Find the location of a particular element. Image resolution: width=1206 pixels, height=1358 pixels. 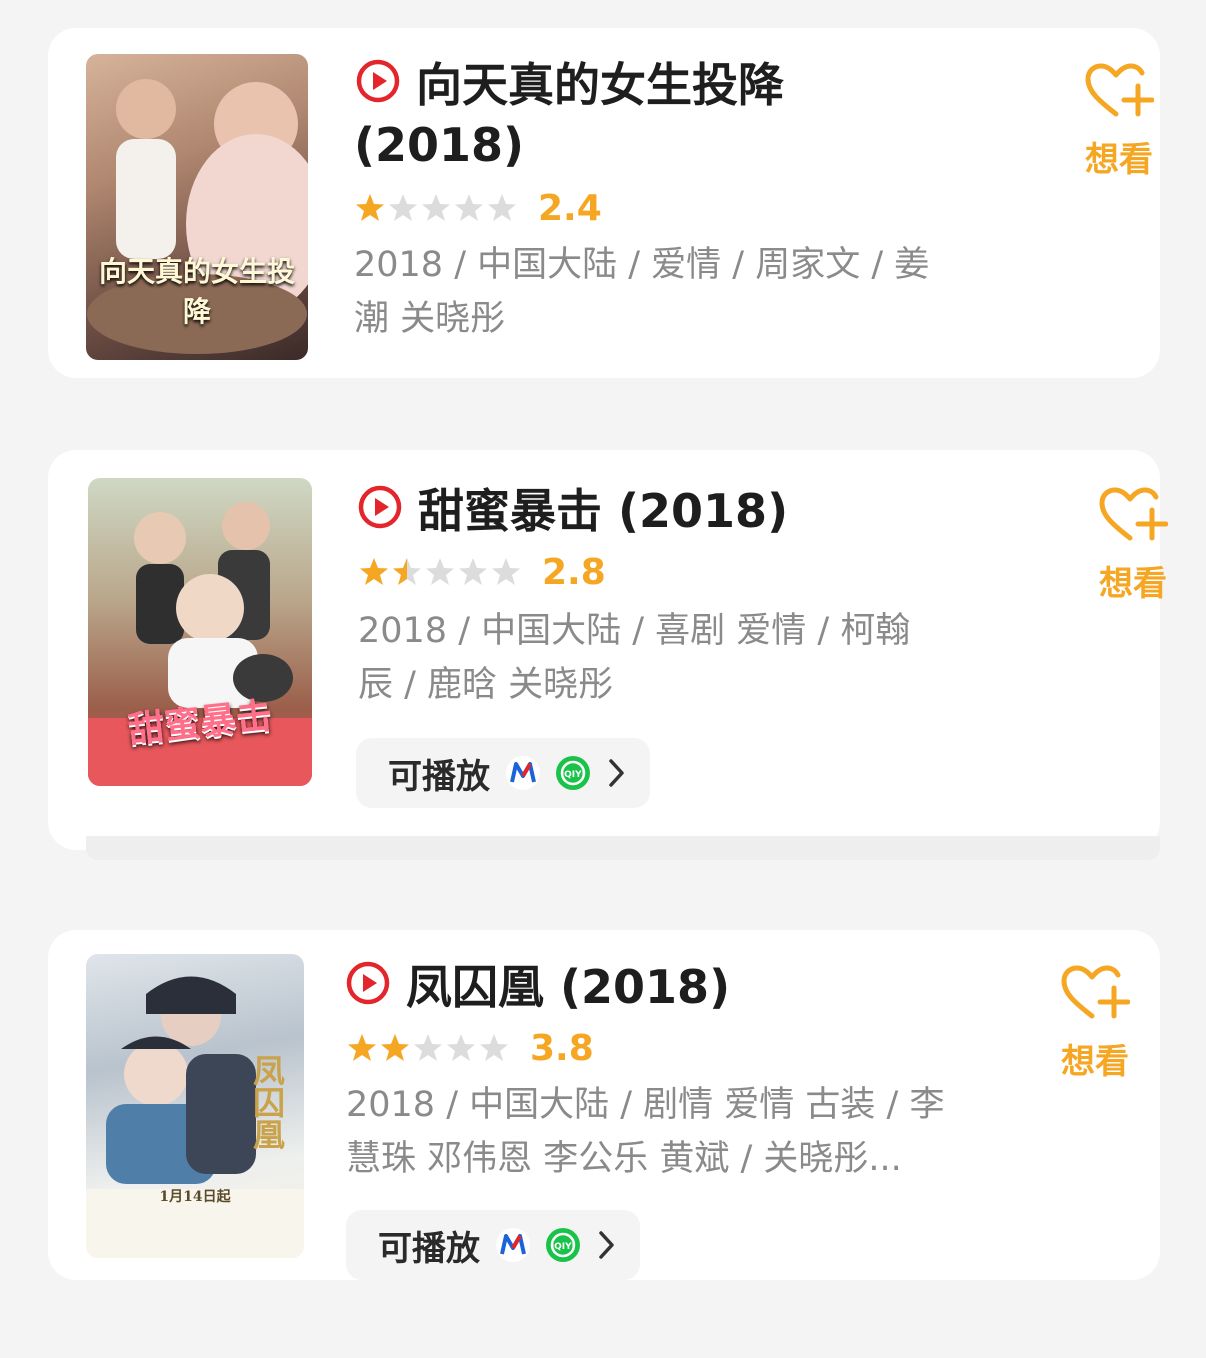

movie-title: 凤囚凰 (2018) is located at coordinates (538, 987).